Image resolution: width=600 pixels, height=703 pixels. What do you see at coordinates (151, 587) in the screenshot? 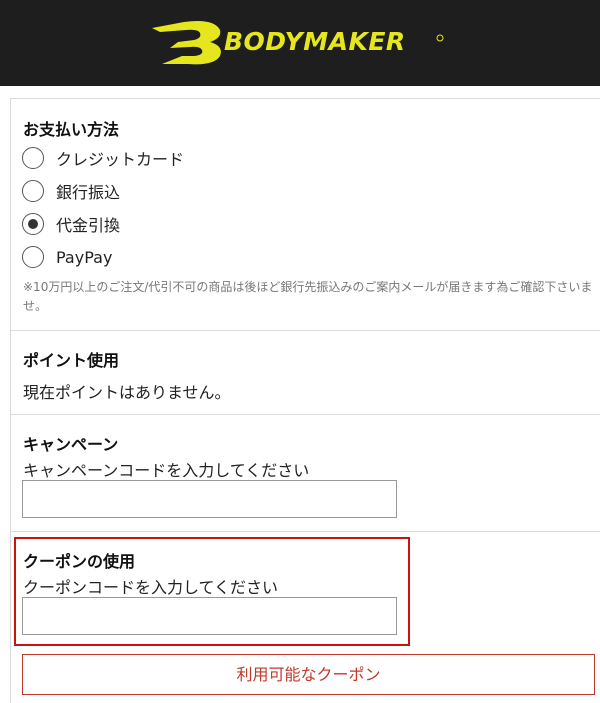
I see `coupon-prompt: クーポンコードを入力してください` at bounding box center [151, 587].